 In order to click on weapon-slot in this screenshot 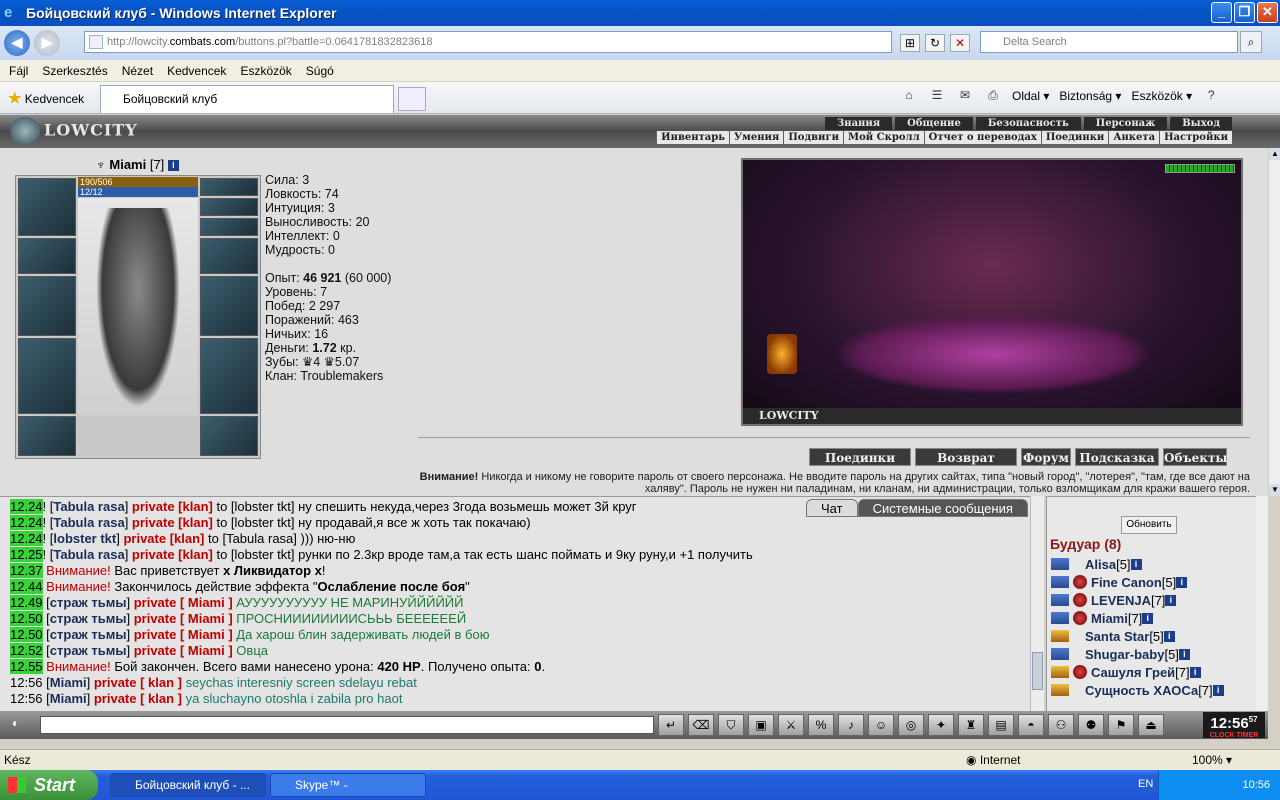, I will do `click(47, 306)`.